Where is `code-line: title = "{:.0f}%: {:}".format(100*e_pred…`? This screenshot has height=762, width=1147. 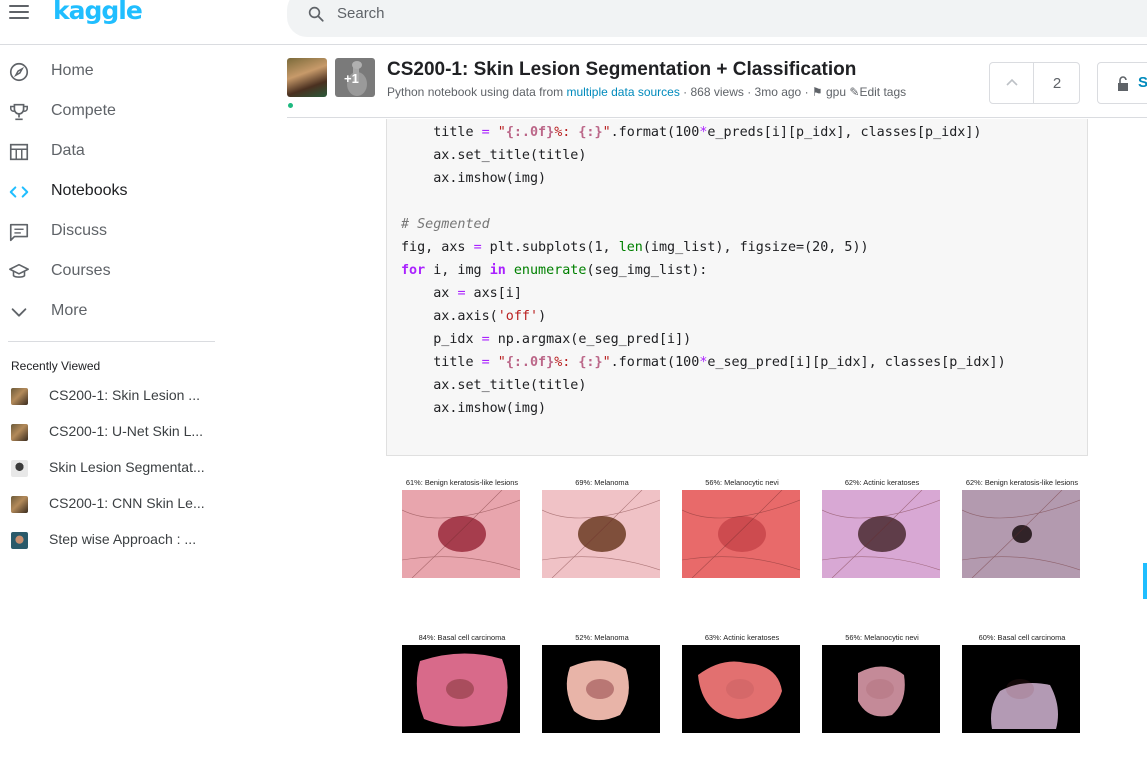 code-line: title = "{:.0f}%: {:}".format(100*e_pred… is located at coordinates (691, 132).